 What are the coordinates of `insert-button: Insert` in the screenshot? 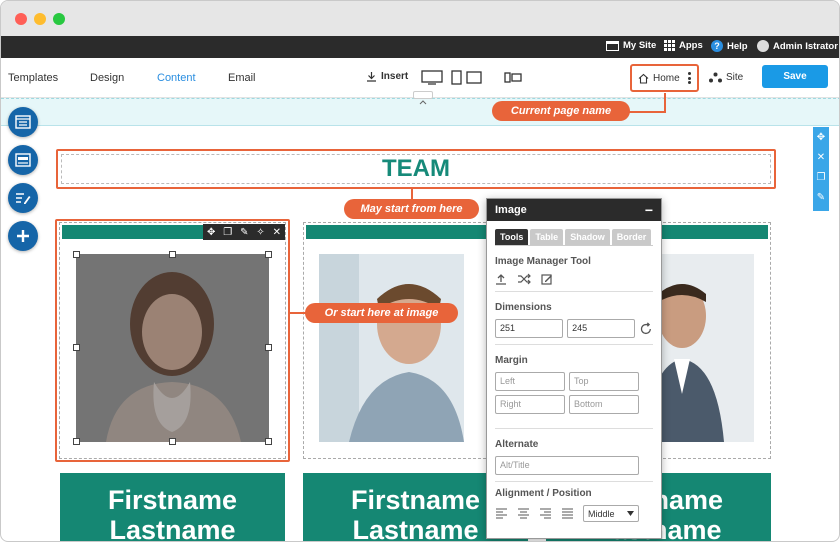 It's located at (387, 76).